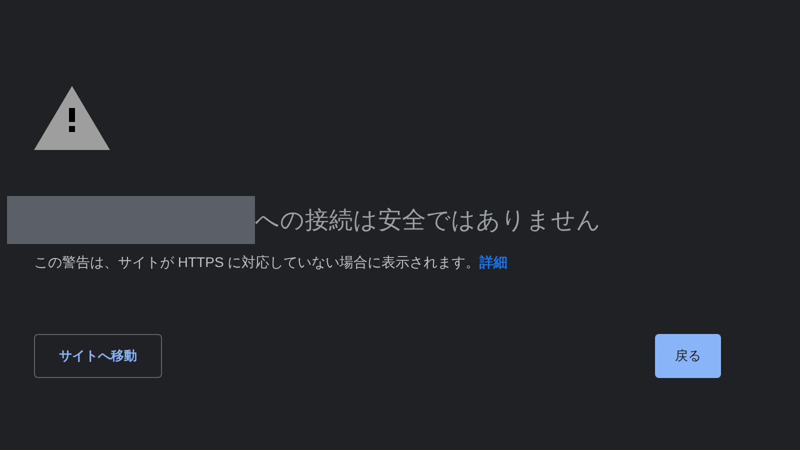 The height and width of the screenshot is (450, 800). What do you see at coordinates (428, 221) in the screenshot?
I see `warning-heading: への接続は安全ではありません` at bounding box center [428, 221].